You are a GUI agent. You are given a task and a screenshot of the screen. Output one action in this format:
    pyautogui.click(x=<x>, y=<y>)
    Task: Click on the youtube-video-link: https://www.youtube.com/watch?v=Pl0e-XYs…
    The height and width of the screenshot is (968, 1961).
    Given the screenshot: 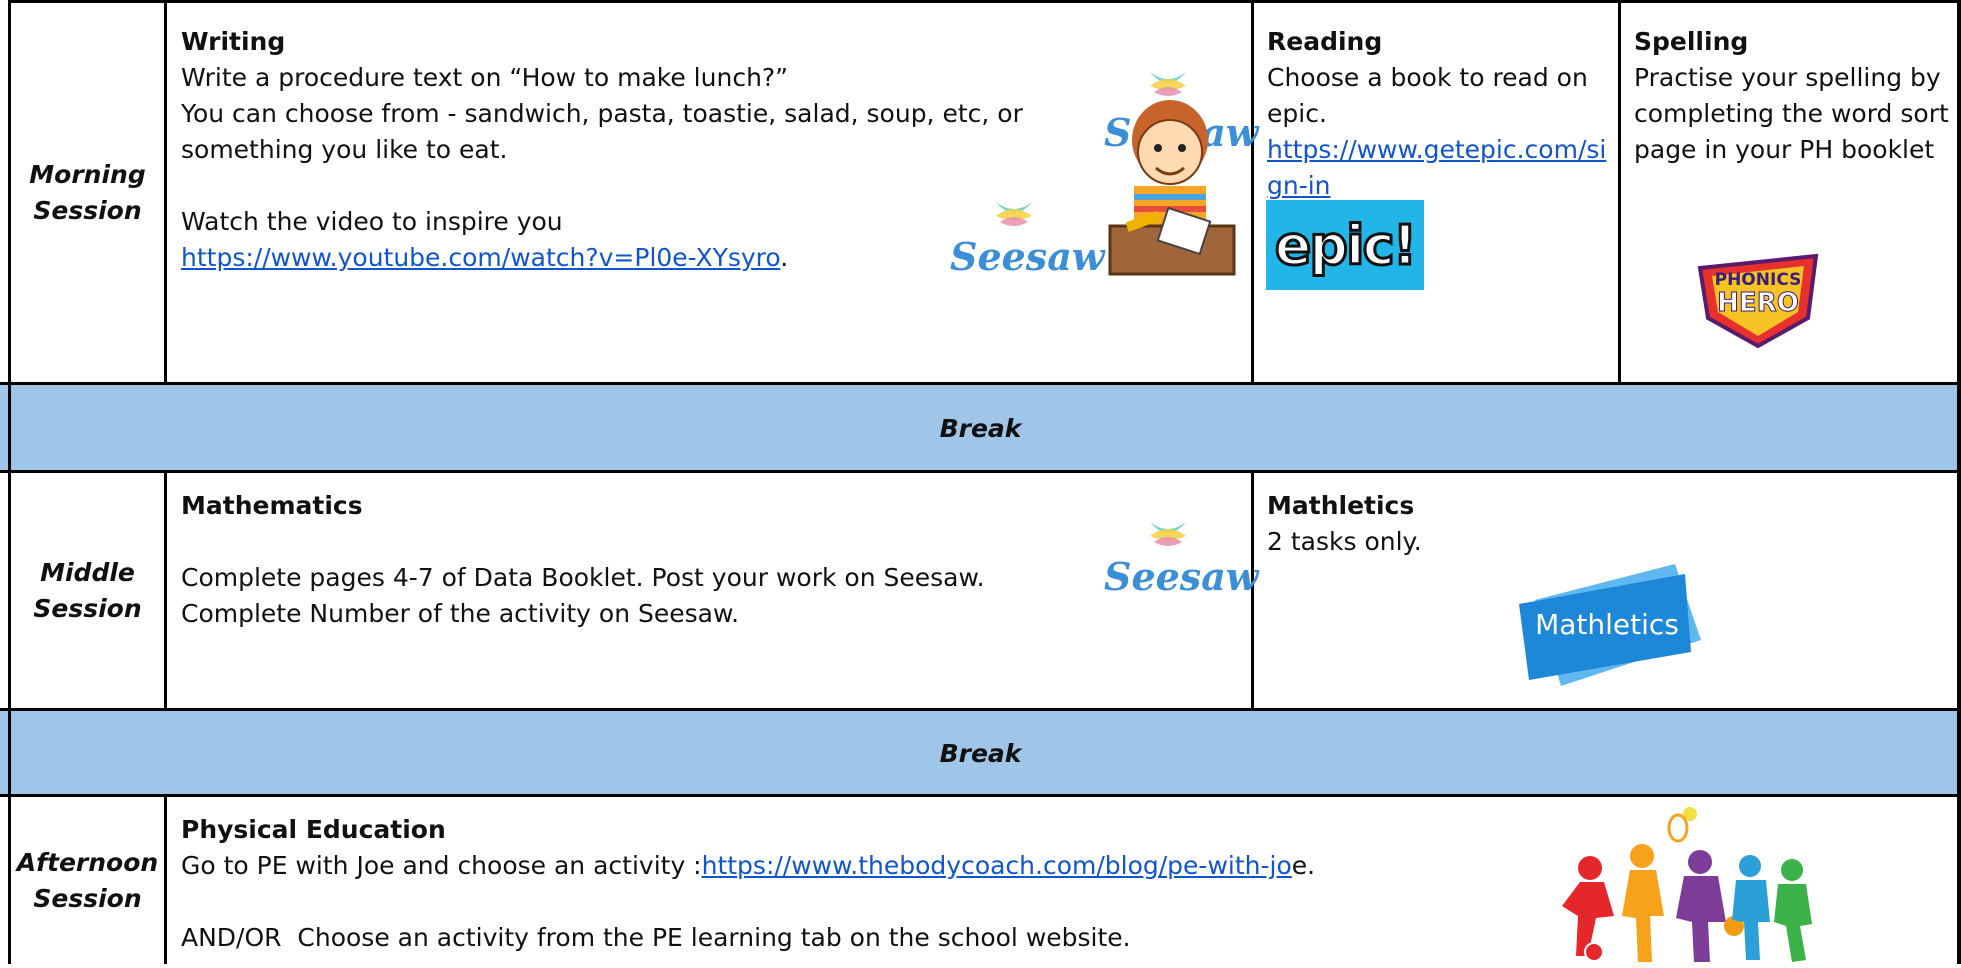 What is the action you would take?
    pyautogui.click(x=480, y=257)
    